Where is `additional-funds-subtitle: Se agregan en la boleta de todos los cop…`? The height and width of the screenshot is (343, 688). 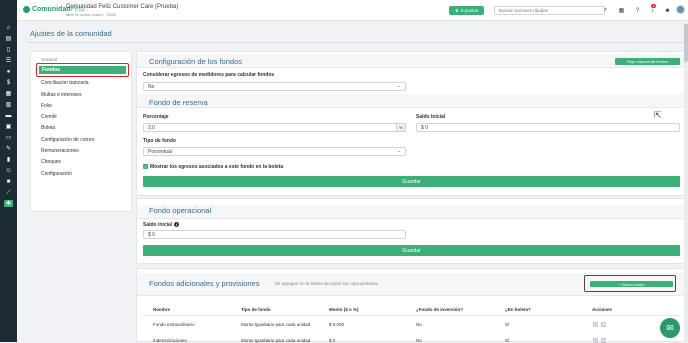
additional-funds-subtitle: Se agregan en la boleta de todos los cop… is located at coordinates (326, 283).